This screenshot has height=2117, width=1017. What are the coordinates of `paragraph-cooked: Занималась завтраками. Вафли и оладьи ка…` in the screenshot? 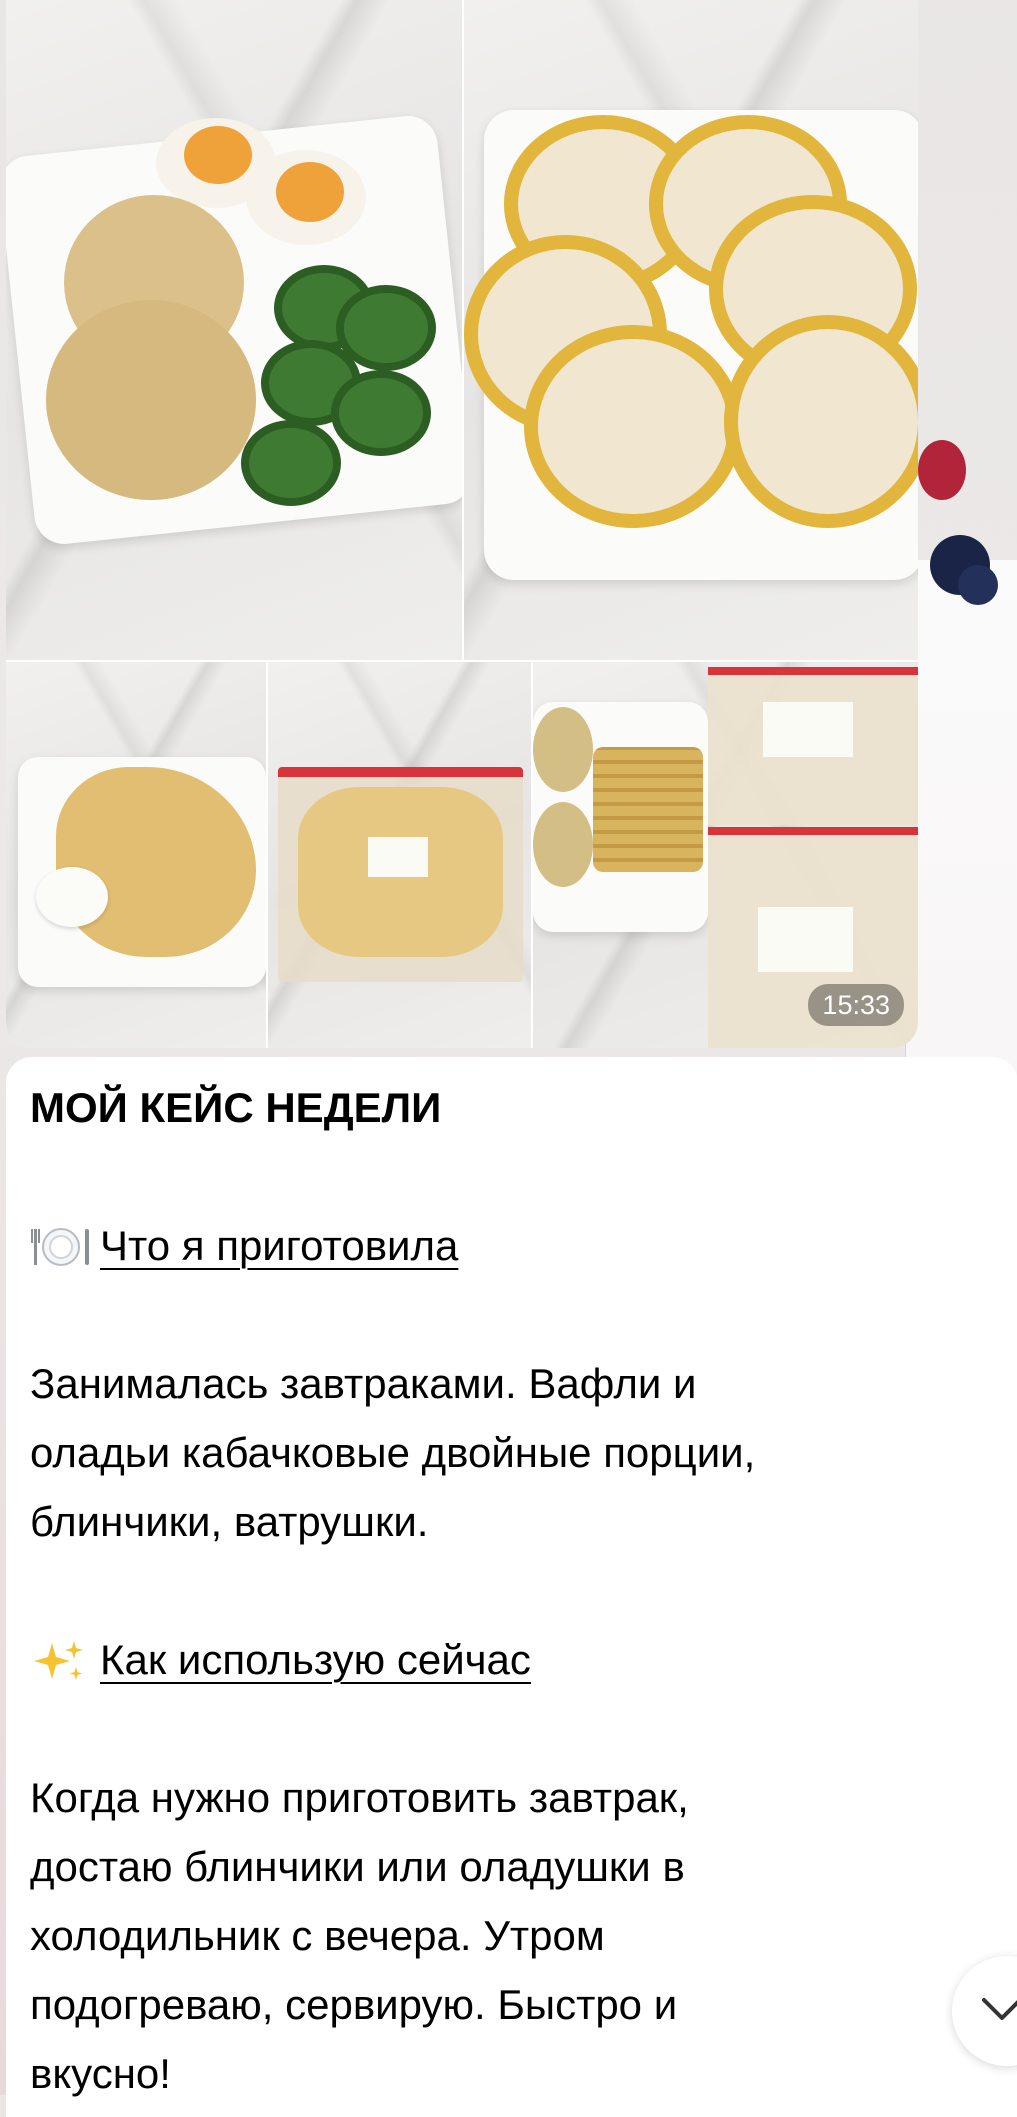 It's located at (480, 1452).